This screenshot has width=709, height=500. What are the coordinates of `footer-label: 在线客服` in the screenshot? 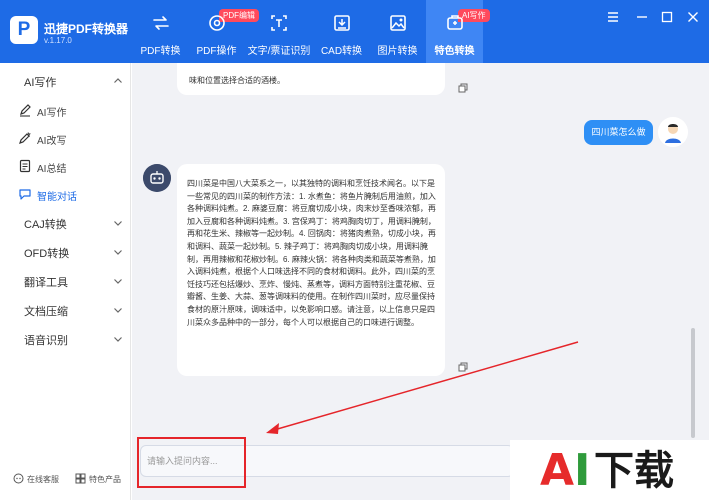 It's located at (43, 479).